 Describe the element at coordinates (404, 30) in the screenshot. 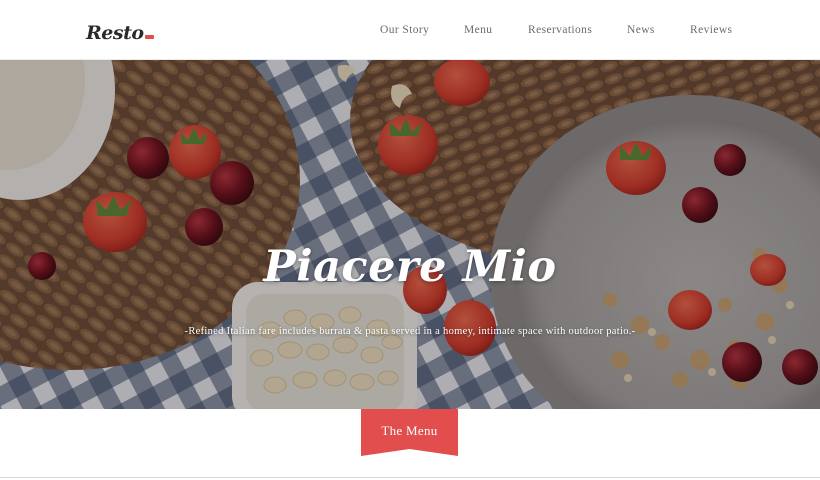

I see `nav-item-our-story: Our Story` at that location.